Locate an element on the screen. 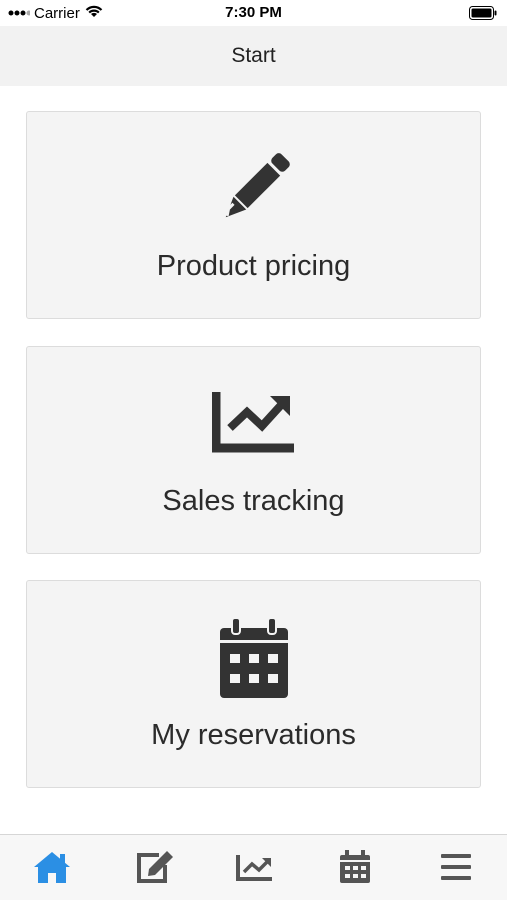  status-time: 7:30 PM is located at coordinates (253, 12).